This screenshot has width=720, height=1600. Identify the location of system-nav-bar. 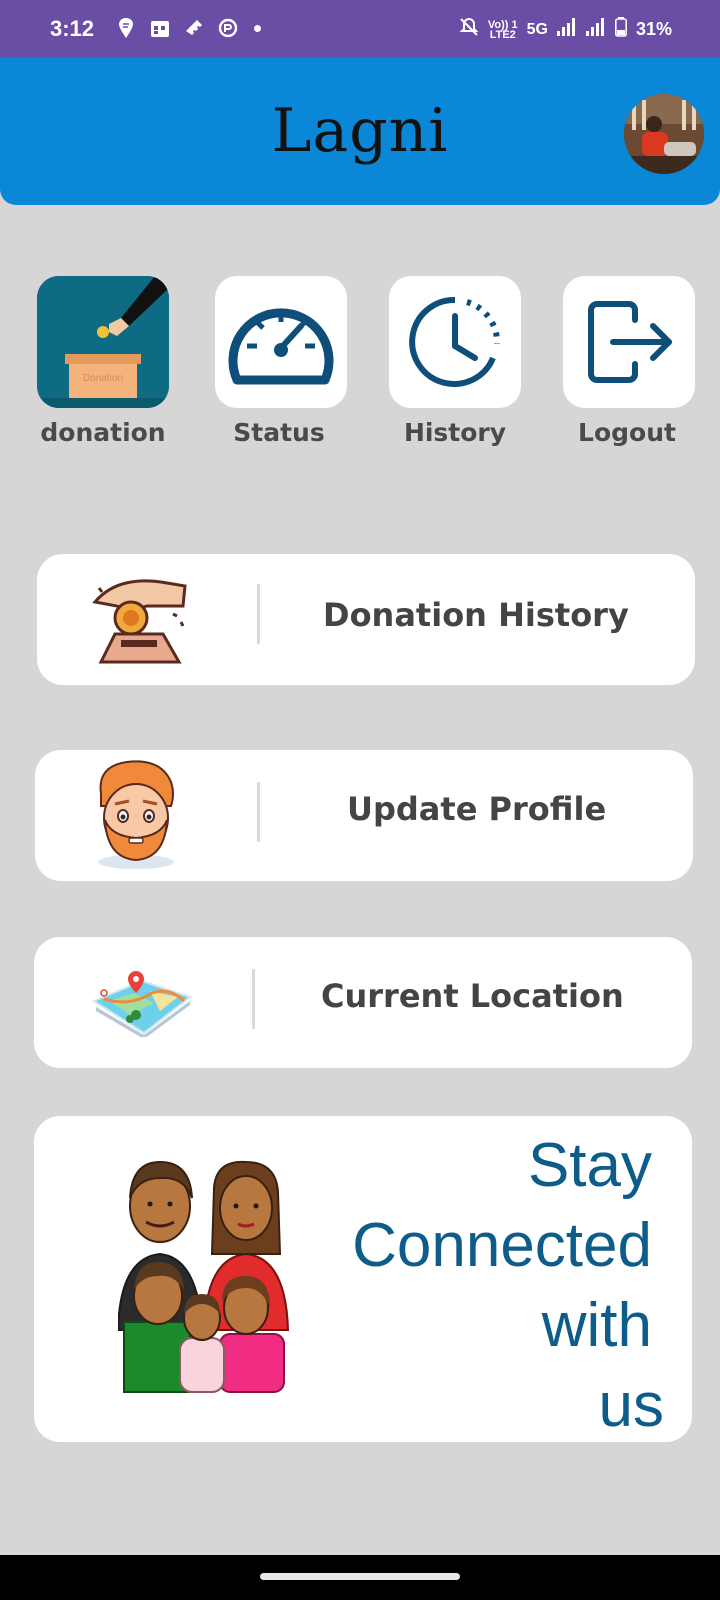
(360, 1577).